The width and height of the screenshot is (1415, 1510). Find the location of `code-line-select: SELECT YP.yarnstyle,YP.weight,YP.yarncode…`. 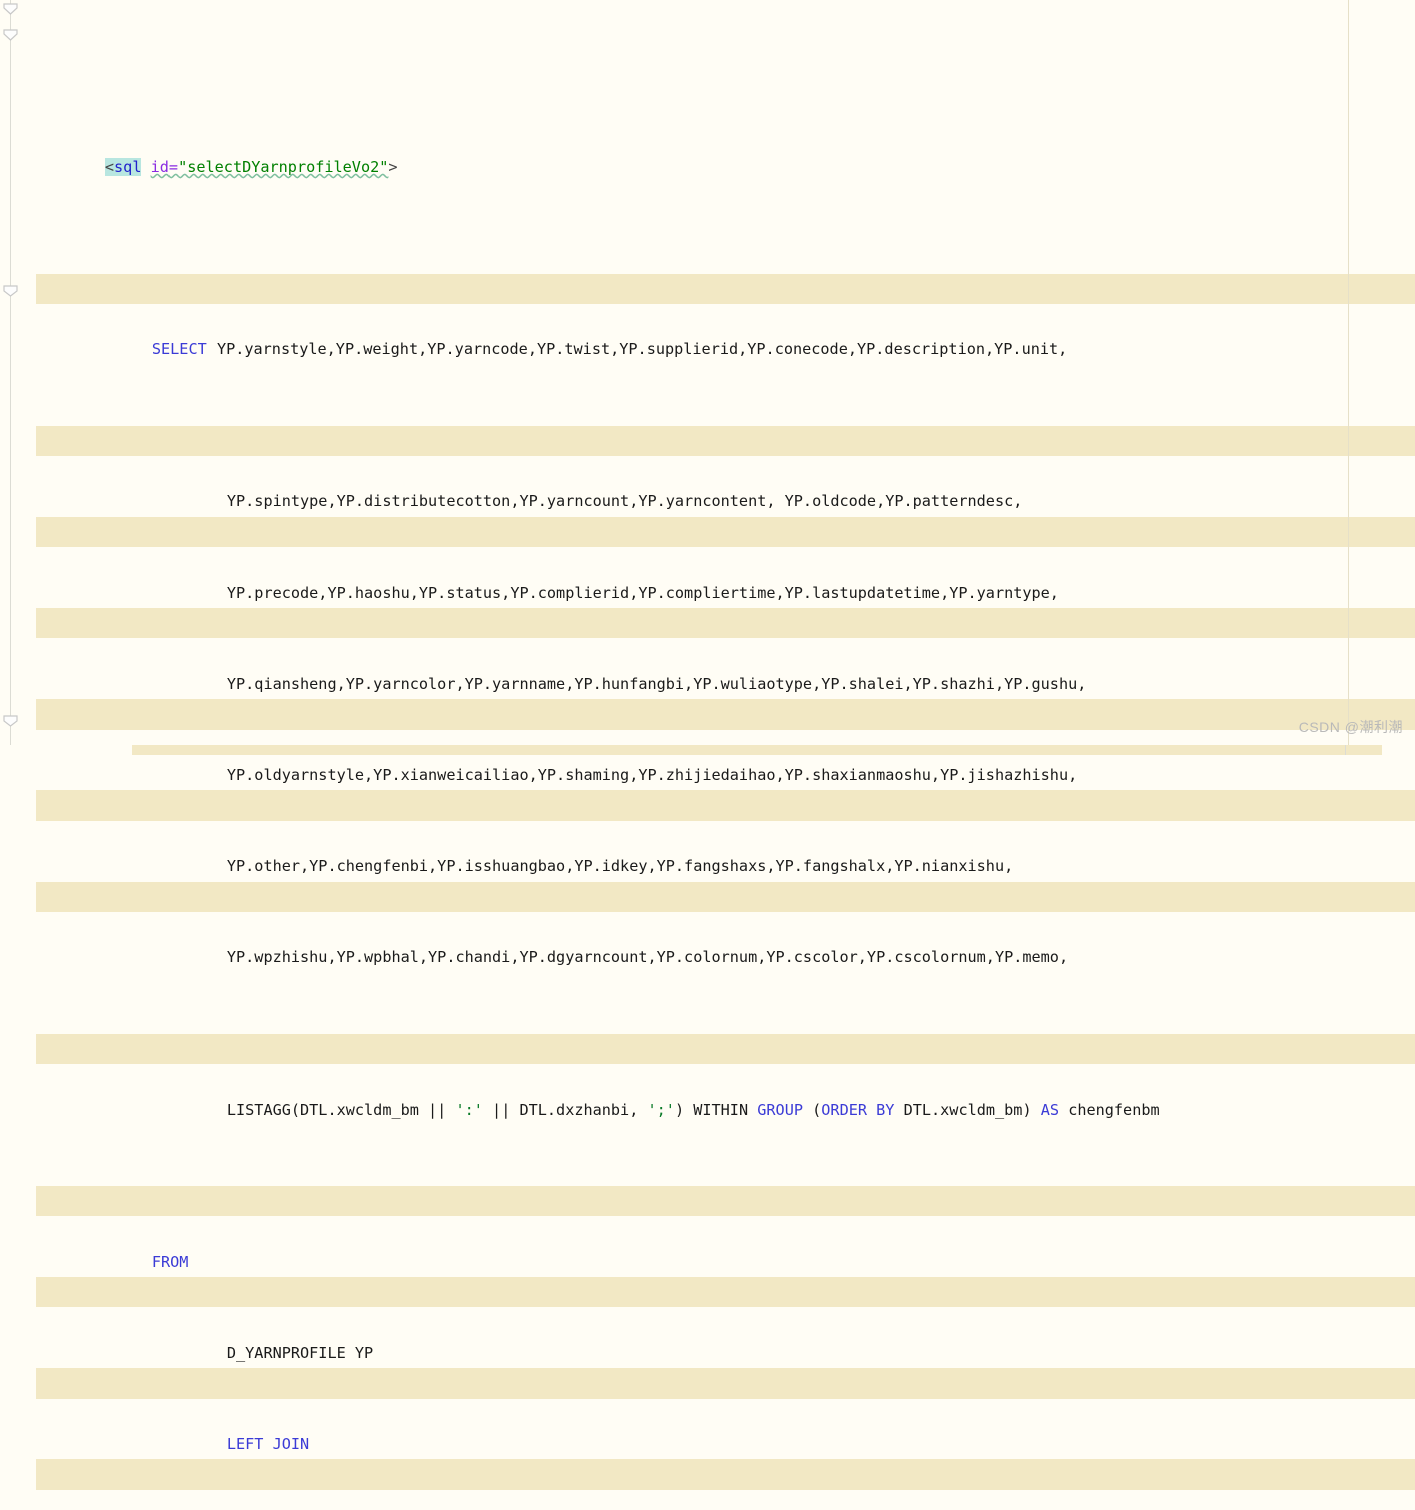

code-line-select: SELECT YP.yarnstyle,YP.weight,YP.yarncode… is located at coordinates (718, 315).